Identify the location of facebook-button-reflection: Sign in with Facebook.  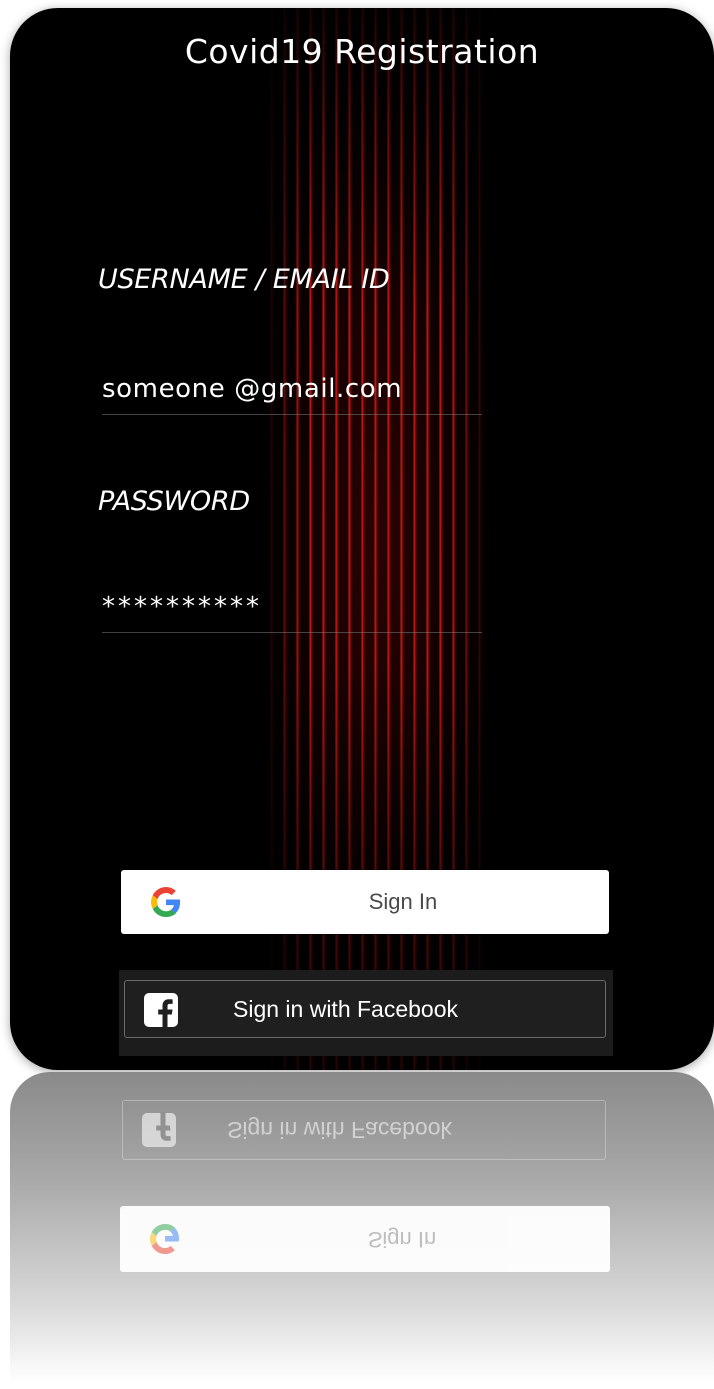
(364, 1130).